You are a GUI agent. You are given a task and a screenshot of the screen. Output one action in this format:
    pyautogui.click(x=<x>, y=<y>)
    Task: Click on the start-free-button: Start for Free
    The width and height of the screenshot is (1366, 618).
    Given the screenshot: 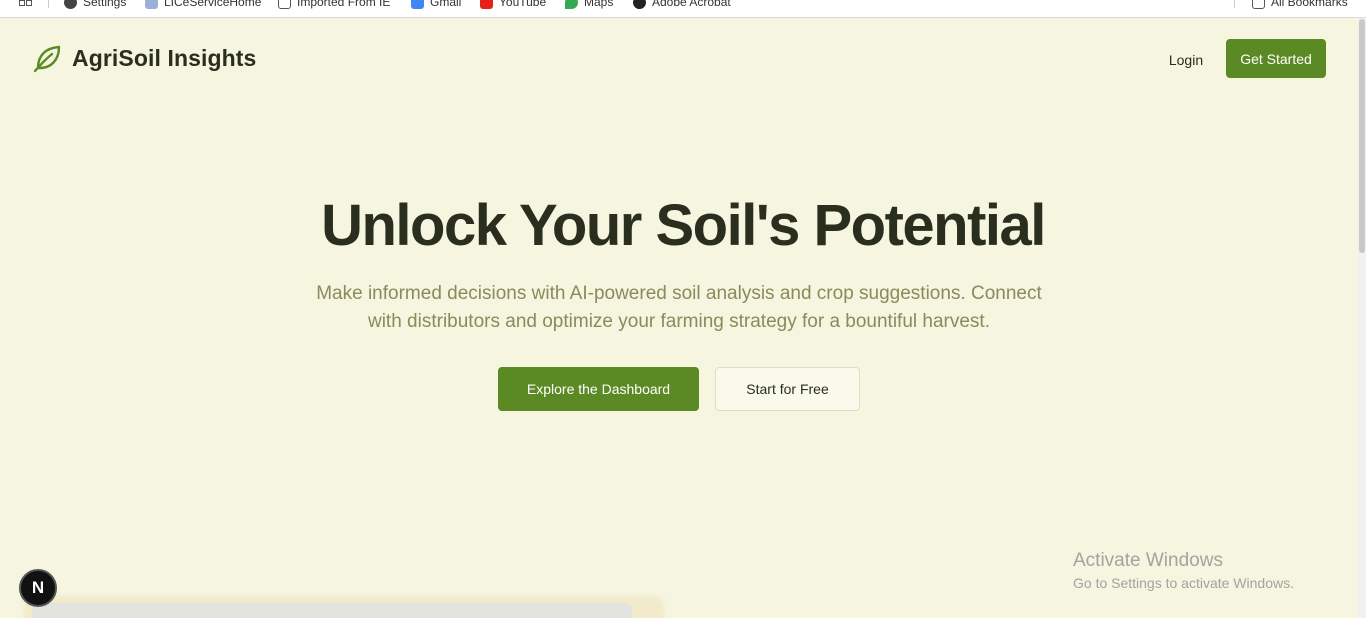 What is the action you would take?
    pyautogui.click(x=787, y=389)
    